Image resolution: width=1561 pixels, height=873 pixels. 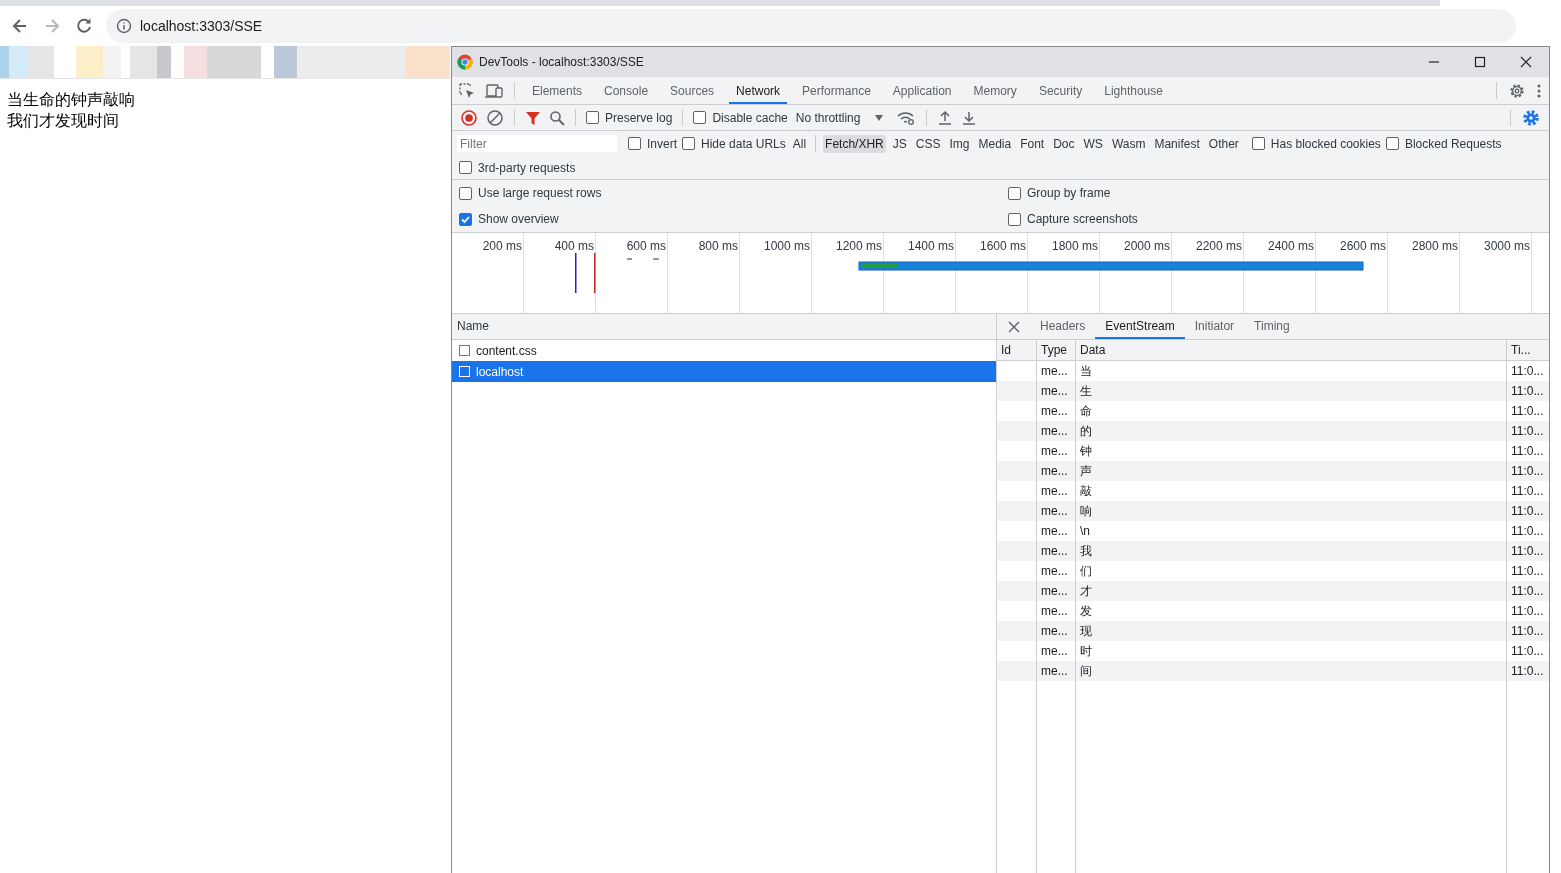 What do you see at coordinates (537, 143) in the screenshot?
I see `filter-input: Filter` at bounding box center [537, 143].